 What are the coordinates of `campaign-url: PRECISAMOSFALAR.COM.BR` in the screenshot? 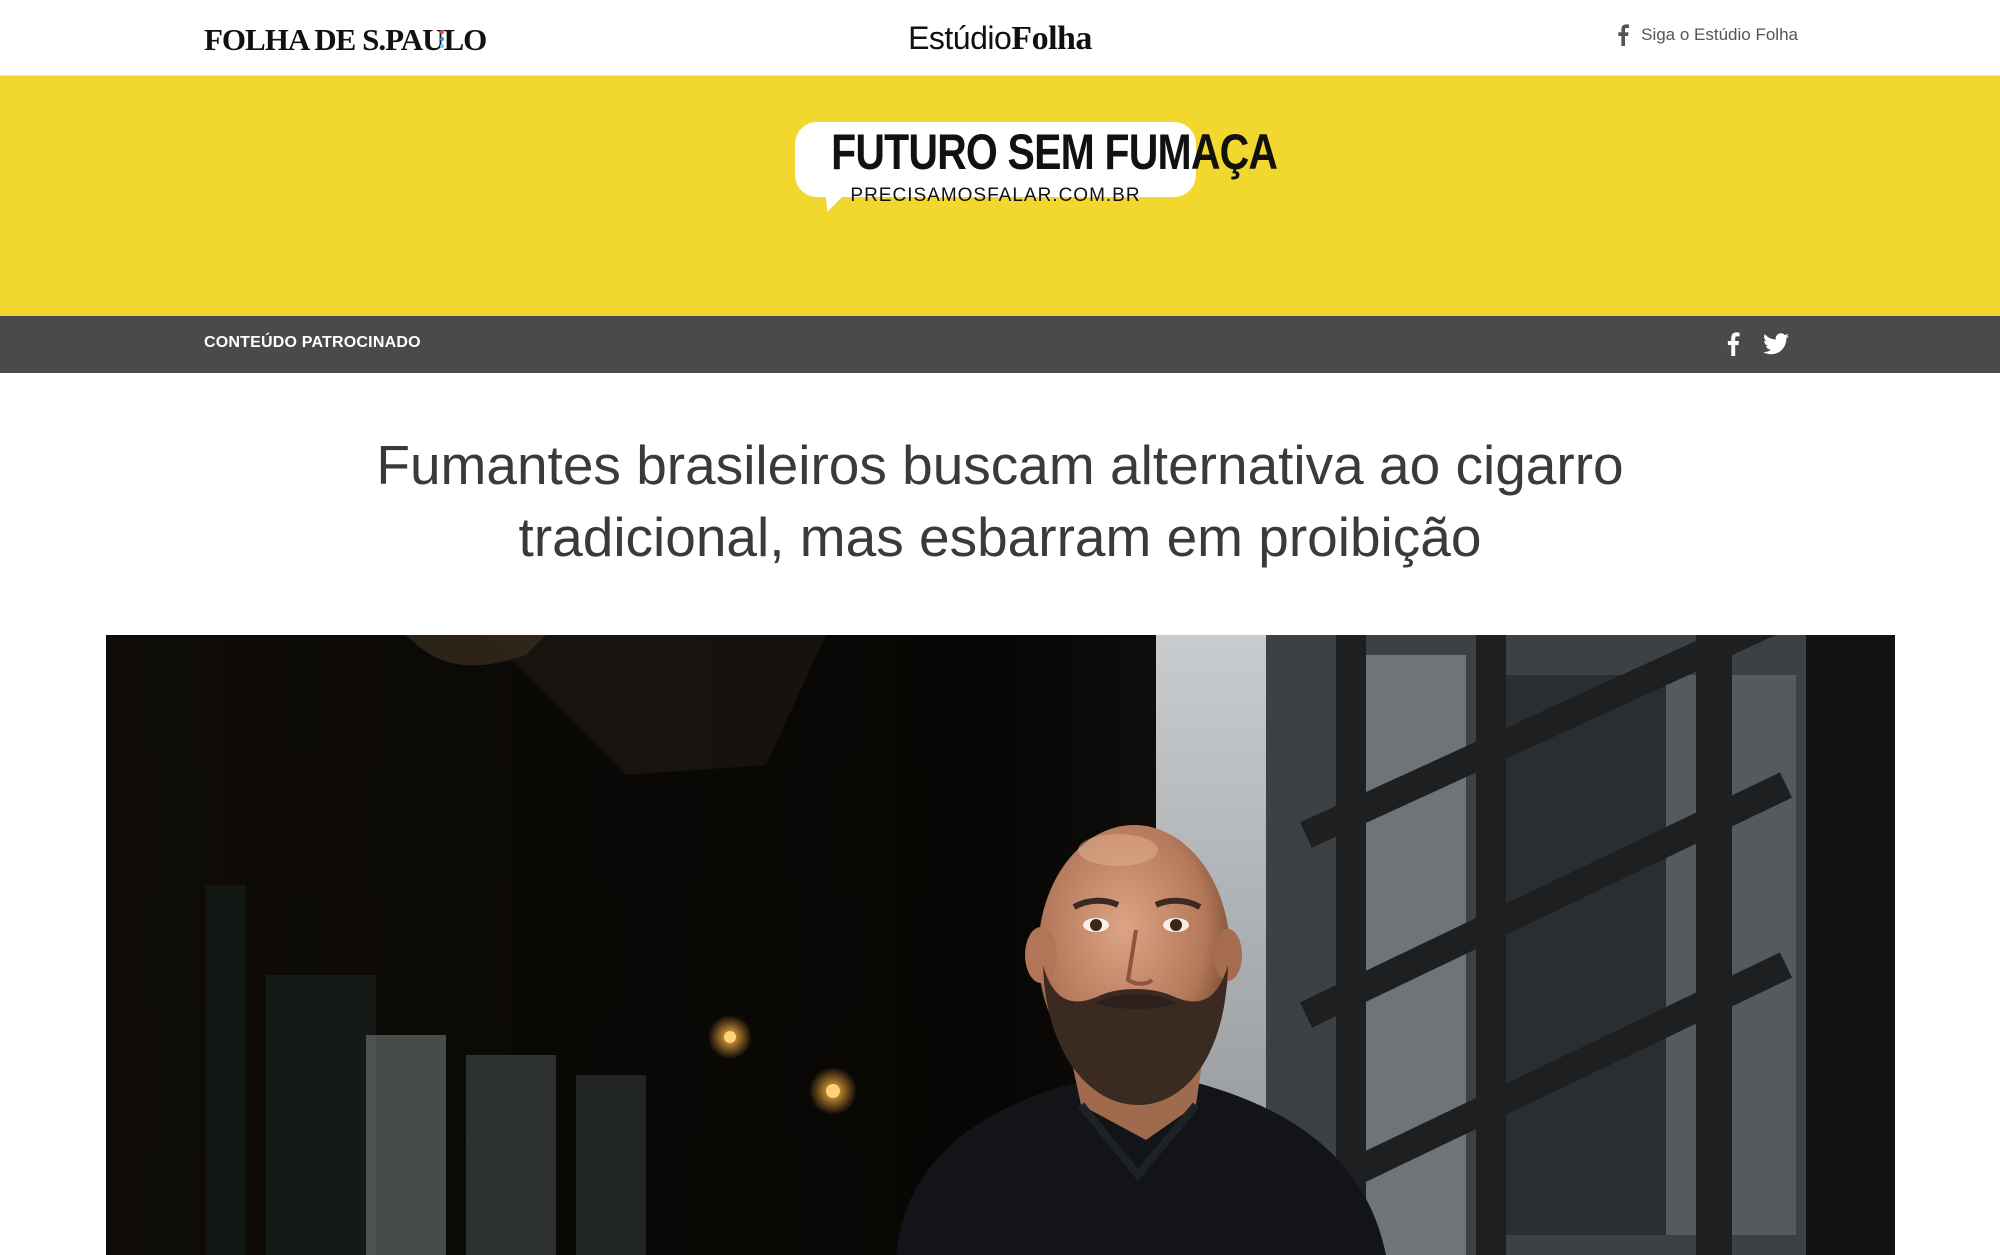 It's located at (995, 196).